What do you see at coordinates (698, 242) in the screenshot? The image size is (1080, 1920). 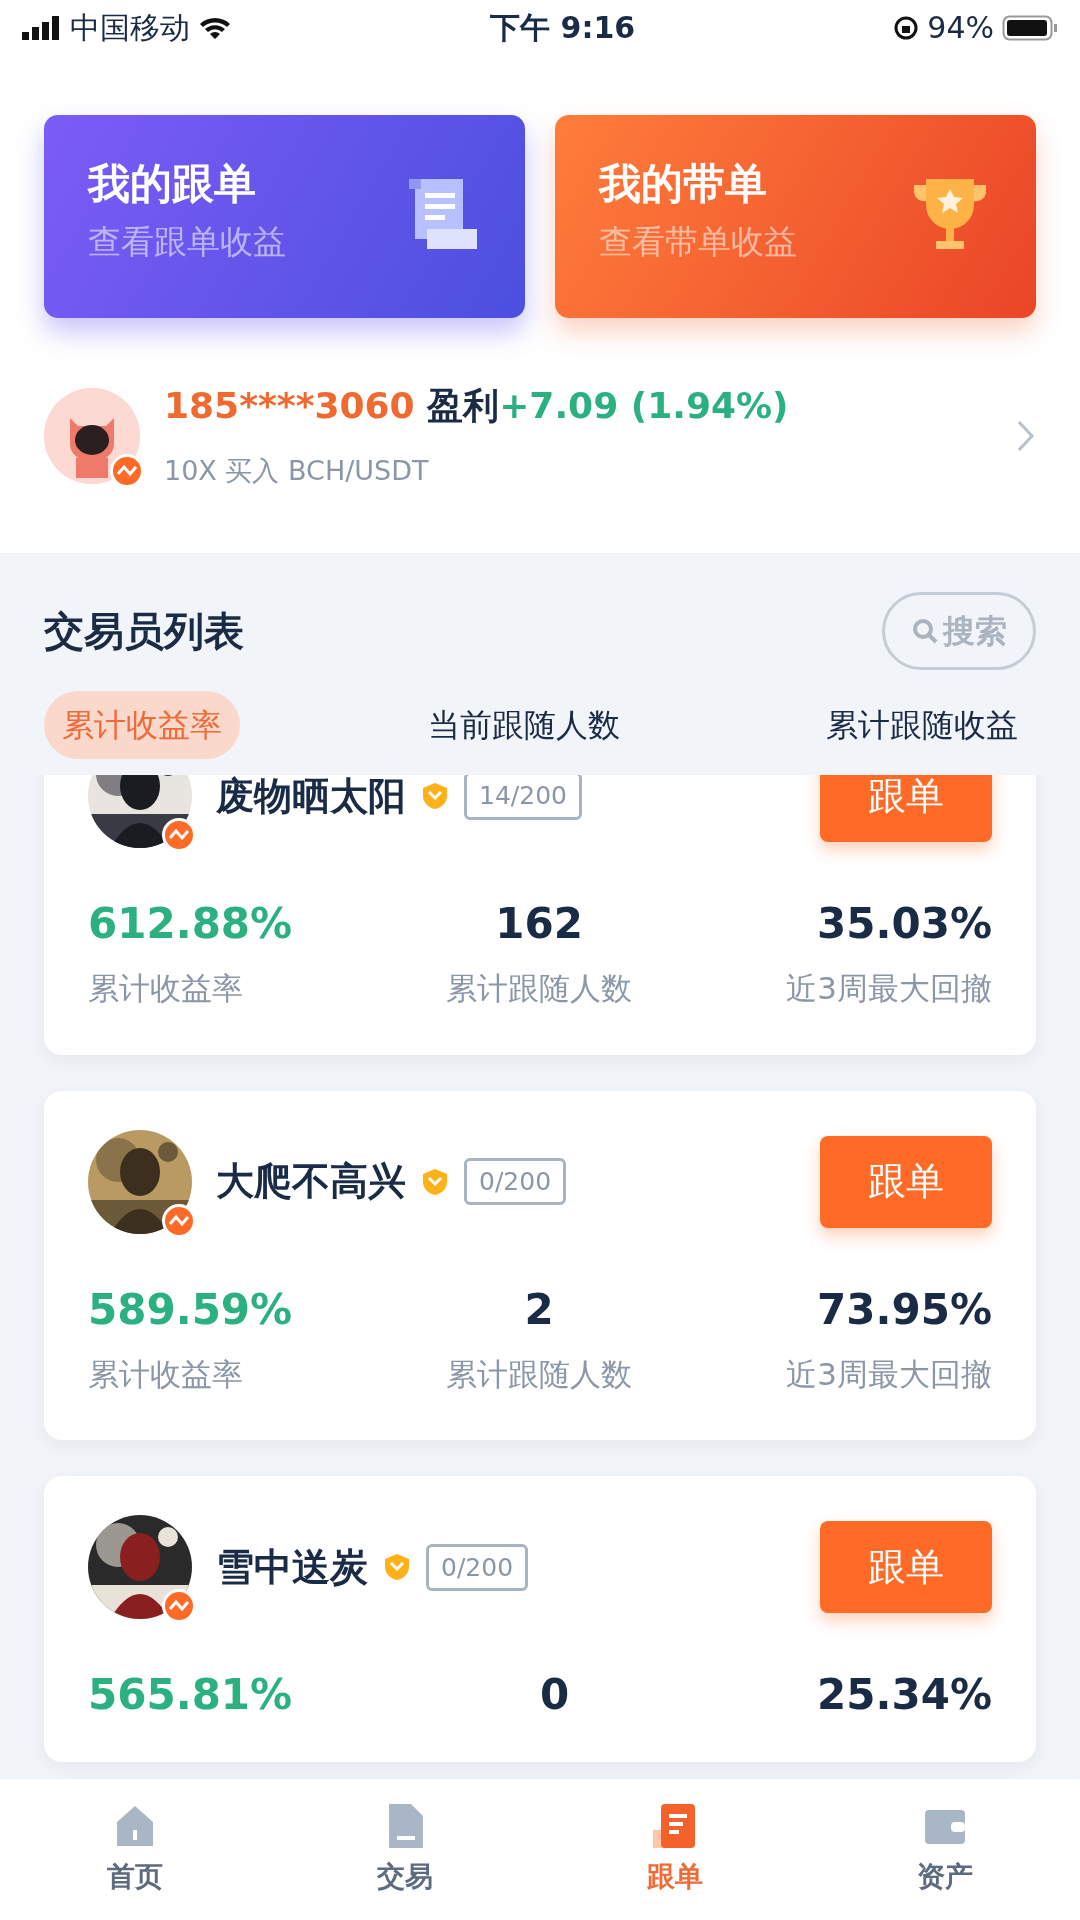 I see `card-subtitle: 查看带单收益` at bounding box center [698, 242].